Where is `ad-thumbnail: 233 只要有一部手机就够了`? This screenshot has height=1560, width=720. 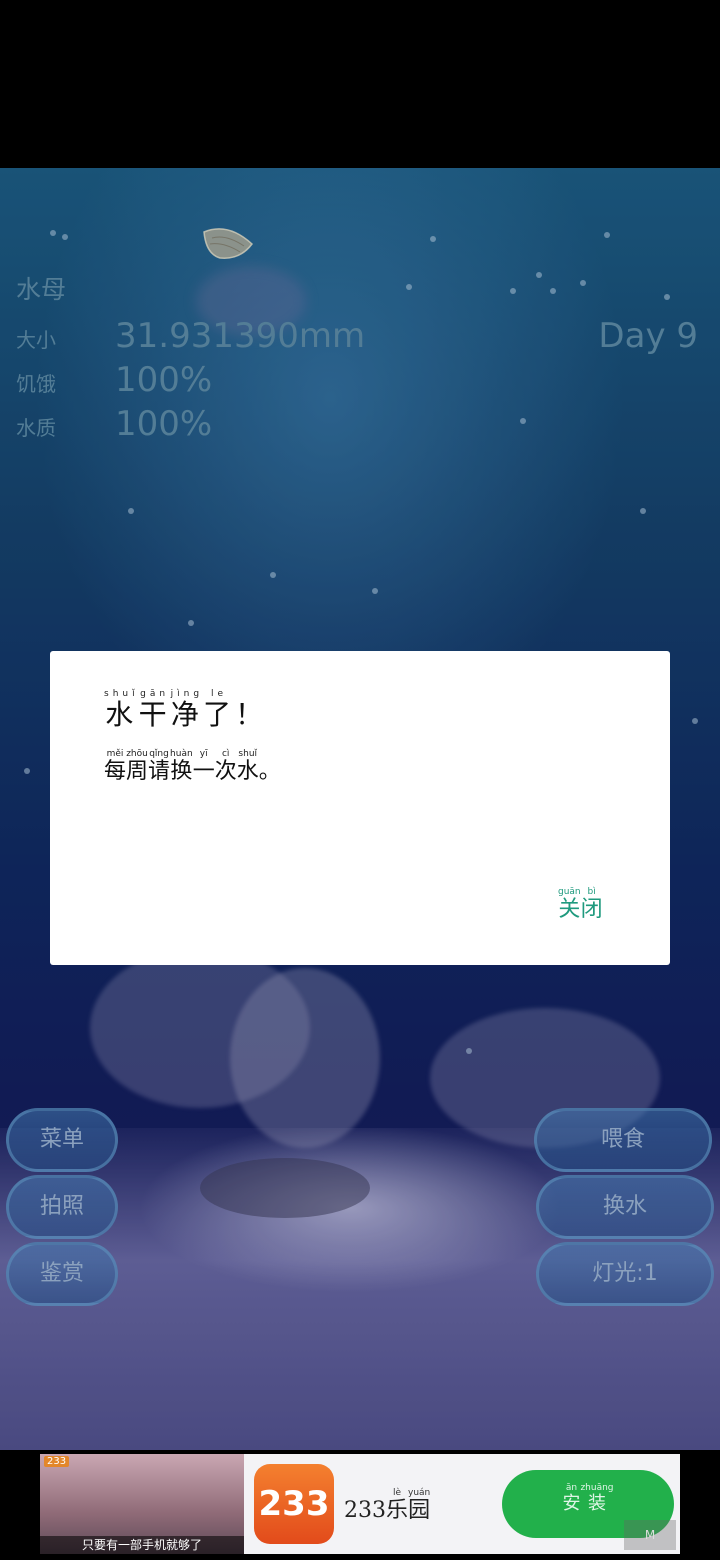
ad-thumbnail: 233 只要有一部手机就够了 is located at coordinates (142, 1504).